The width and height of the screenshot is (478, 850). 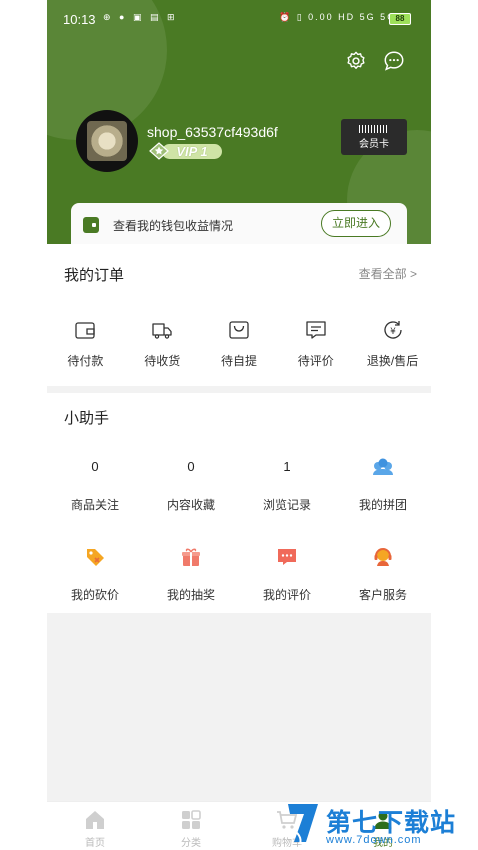 I want to click on group-icon, so click(x=383, y=466).